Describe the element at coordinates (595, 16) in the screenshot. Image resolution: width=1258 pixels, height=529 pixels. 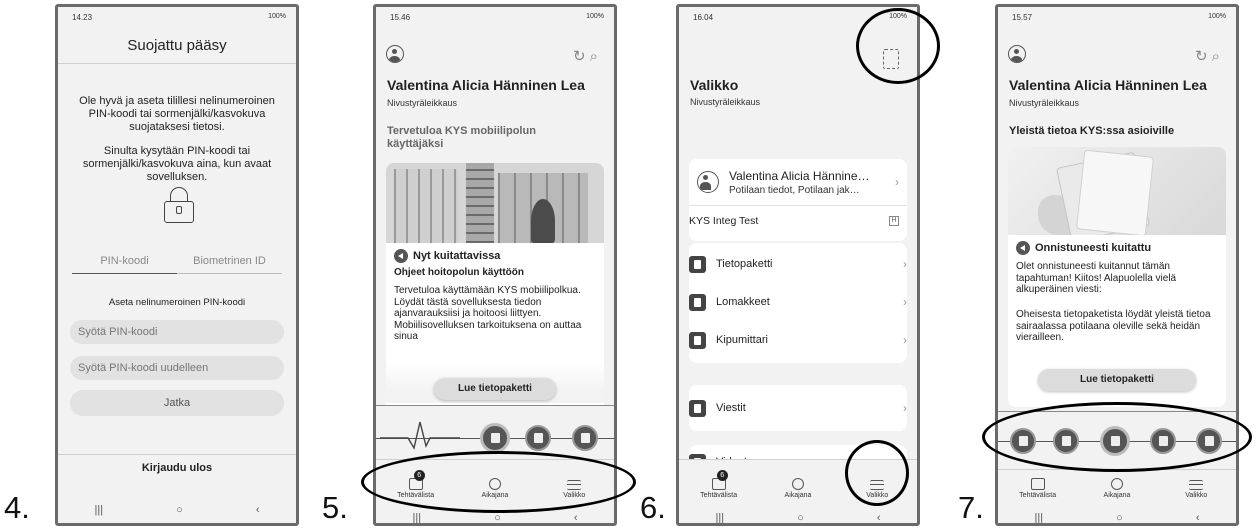
I see `status-battery: 100%` at that location.